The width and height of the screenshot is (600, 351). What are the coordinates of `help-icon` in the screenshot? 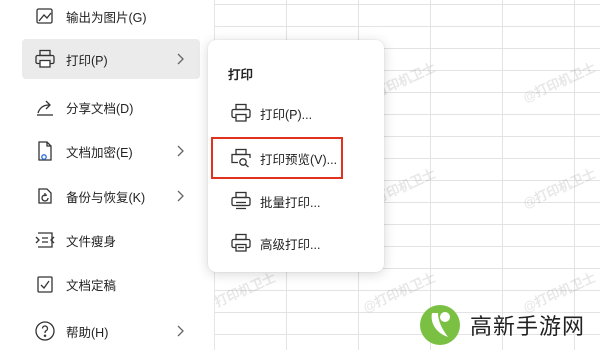 It's located at (45, 331).